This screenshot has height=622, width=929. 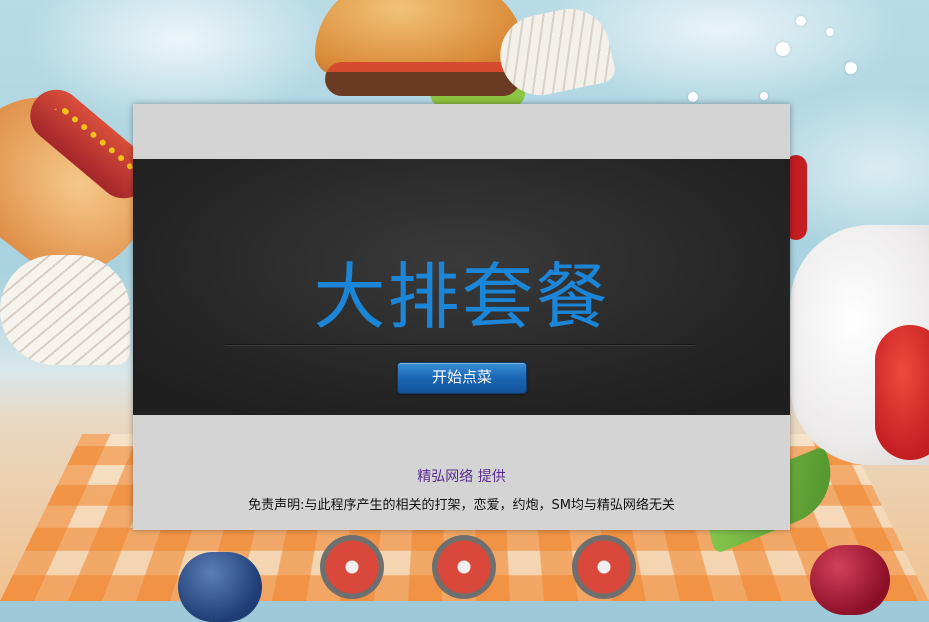 What do you see at coordinates (902, 392) in the screenshot?
I see `strawberry-icon` at bounding box center [902, 392].